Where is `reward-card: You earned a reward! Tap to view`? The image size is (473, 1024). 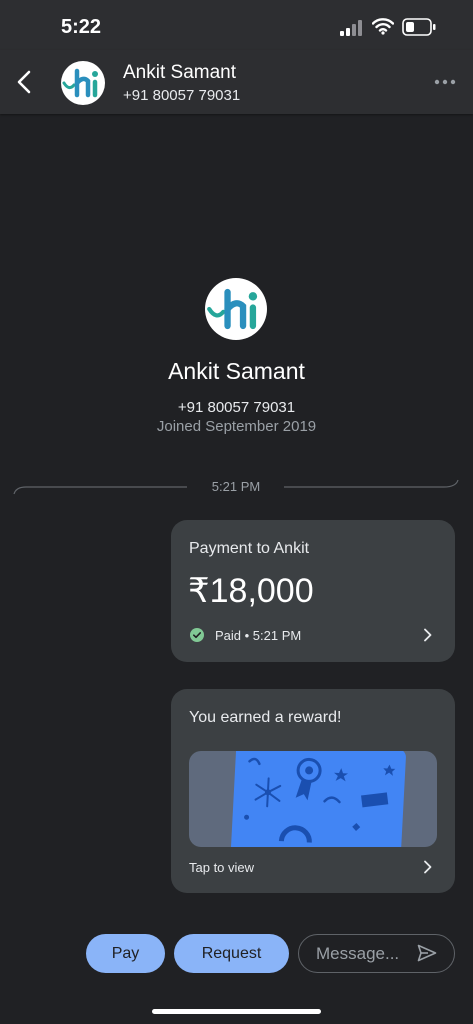 reward-card: You earned a reward! Tap to view is located at coordinates (313, 791).